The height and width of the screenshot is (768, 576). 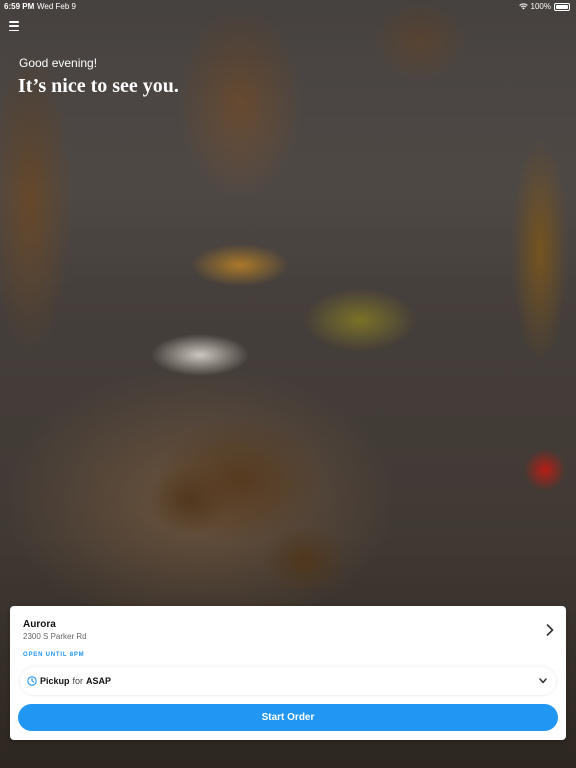 What do you see at coordinates (550, 630) in the screenshot?
I see `chevron-right-icon` at bounding box center [550, 630].